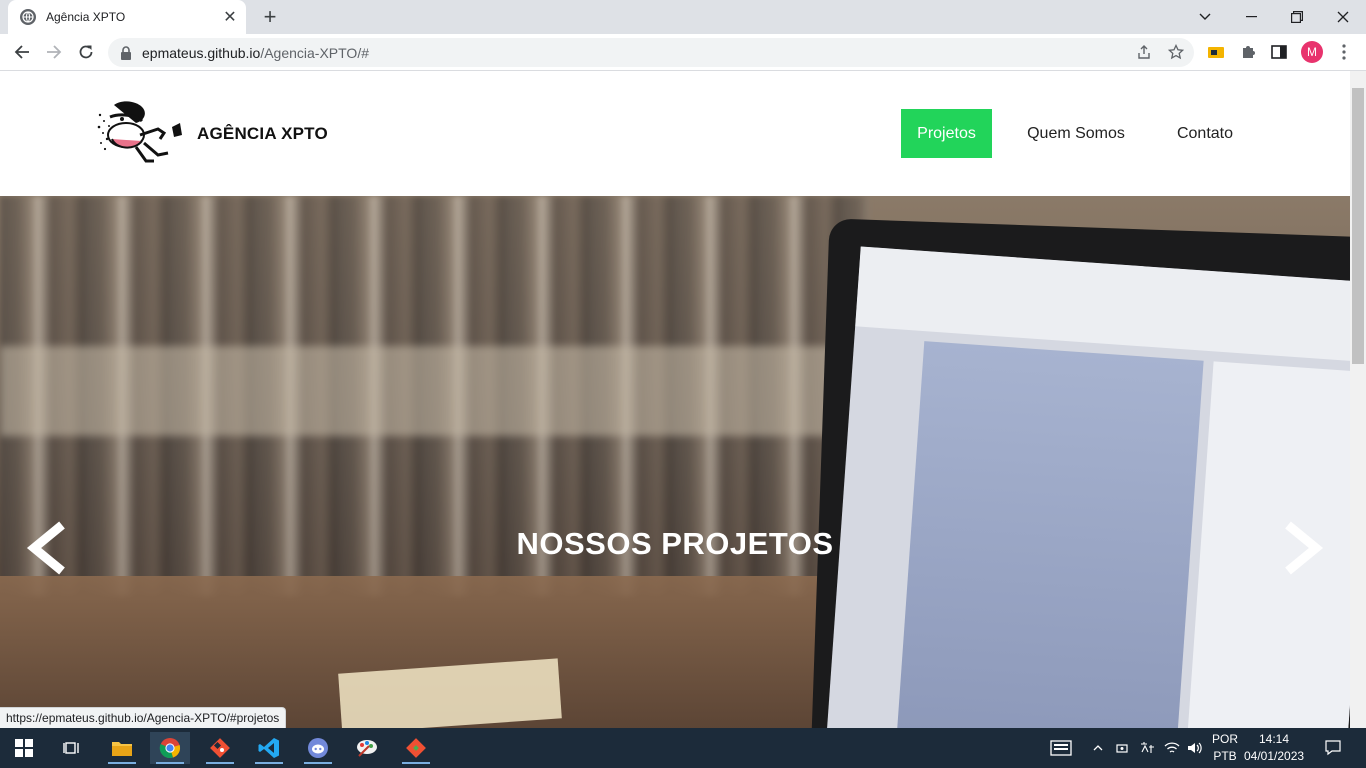 This screenshot has width=1366, height=768. What do you see at coordinates (1147, 748) in the screenshot?
I see `language-input-icon` at bounding box center [1147, 748].